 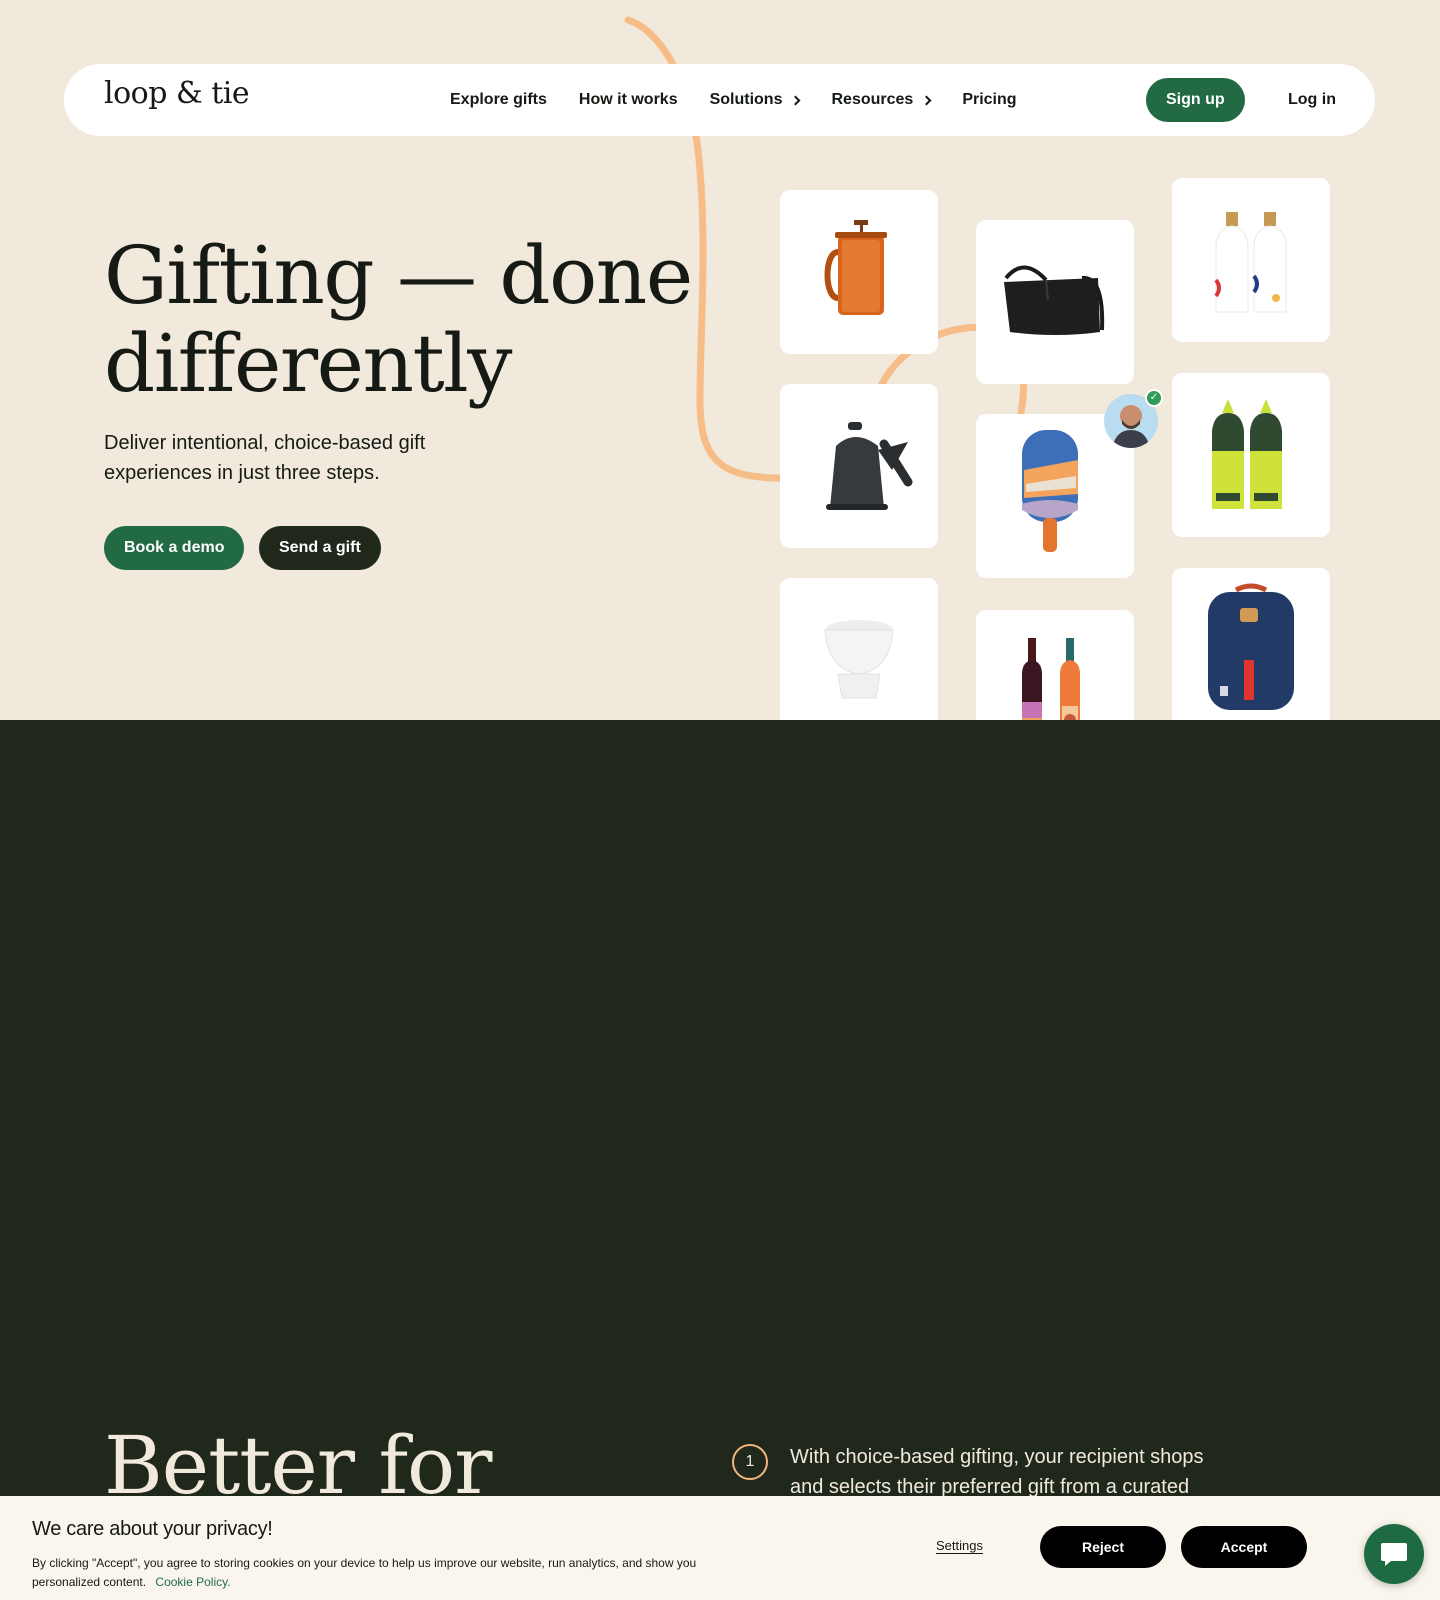 I want to click on nav-how-it-works-label: How it works, so click(x=628, y=99).